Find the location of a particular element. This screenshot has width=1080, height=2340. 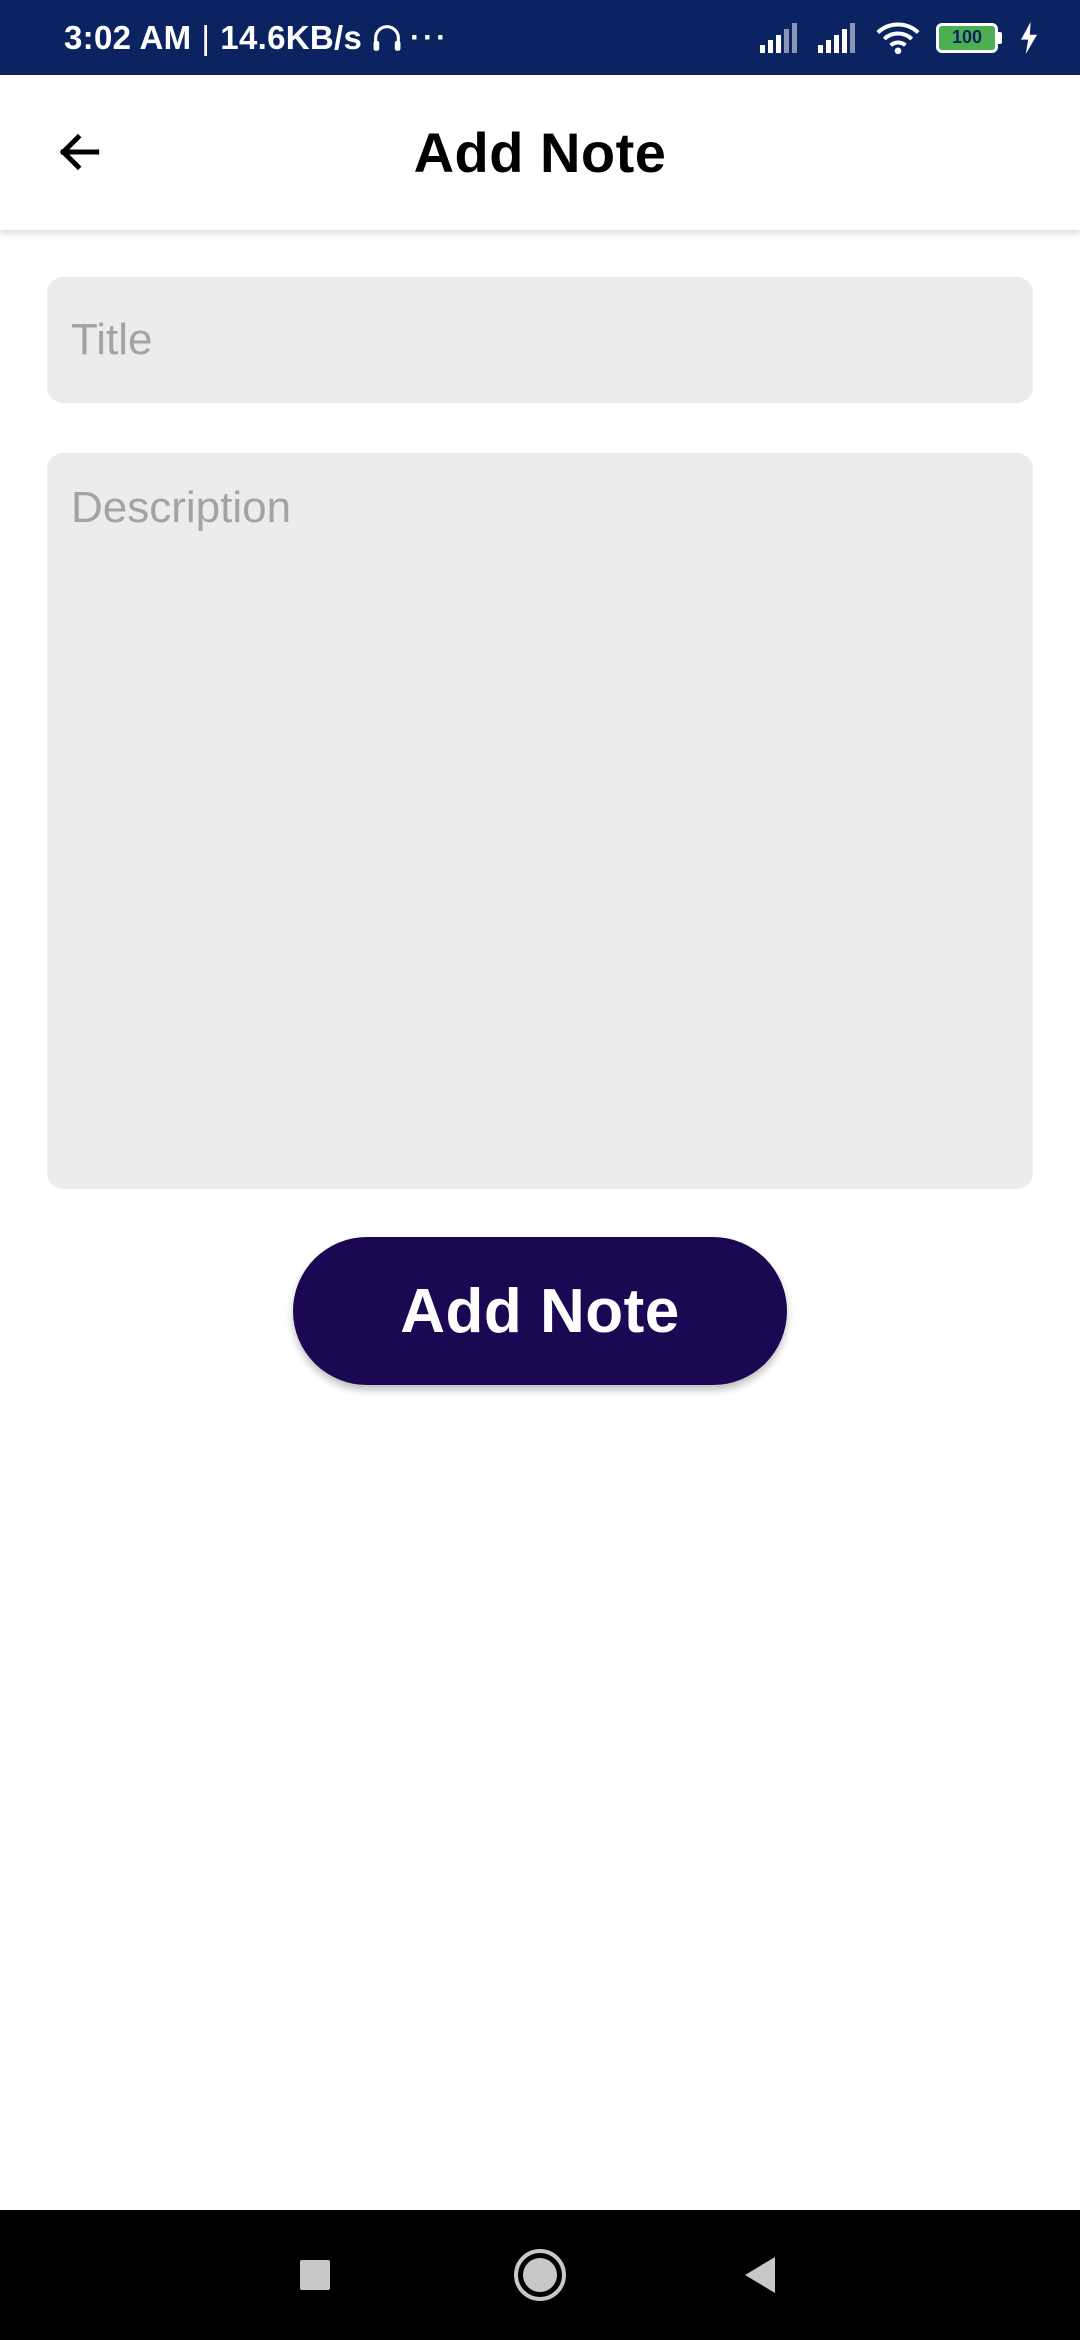

home-button is located at coordinates (540, 2275).